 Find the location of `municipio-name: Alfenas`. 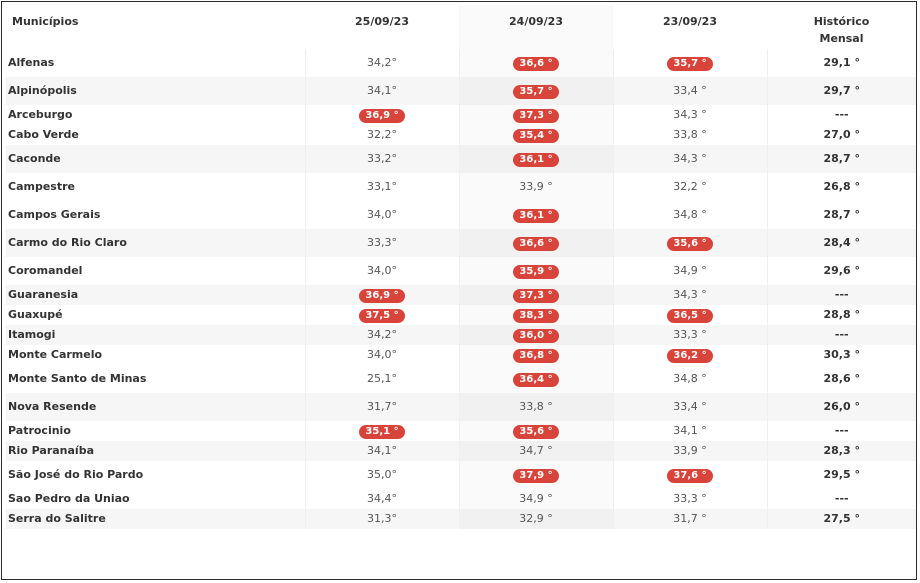

municipio-name: Alfenas is located at coordinates (156, 63).